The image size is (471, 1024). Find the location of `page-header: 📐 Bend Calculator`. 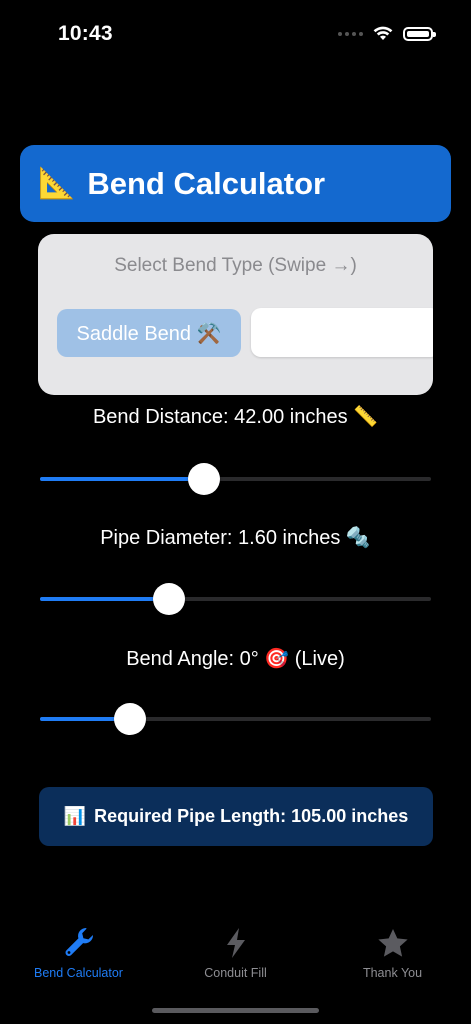

page-header: 📐 Bend Calculator is located at coordinates (235, 183).